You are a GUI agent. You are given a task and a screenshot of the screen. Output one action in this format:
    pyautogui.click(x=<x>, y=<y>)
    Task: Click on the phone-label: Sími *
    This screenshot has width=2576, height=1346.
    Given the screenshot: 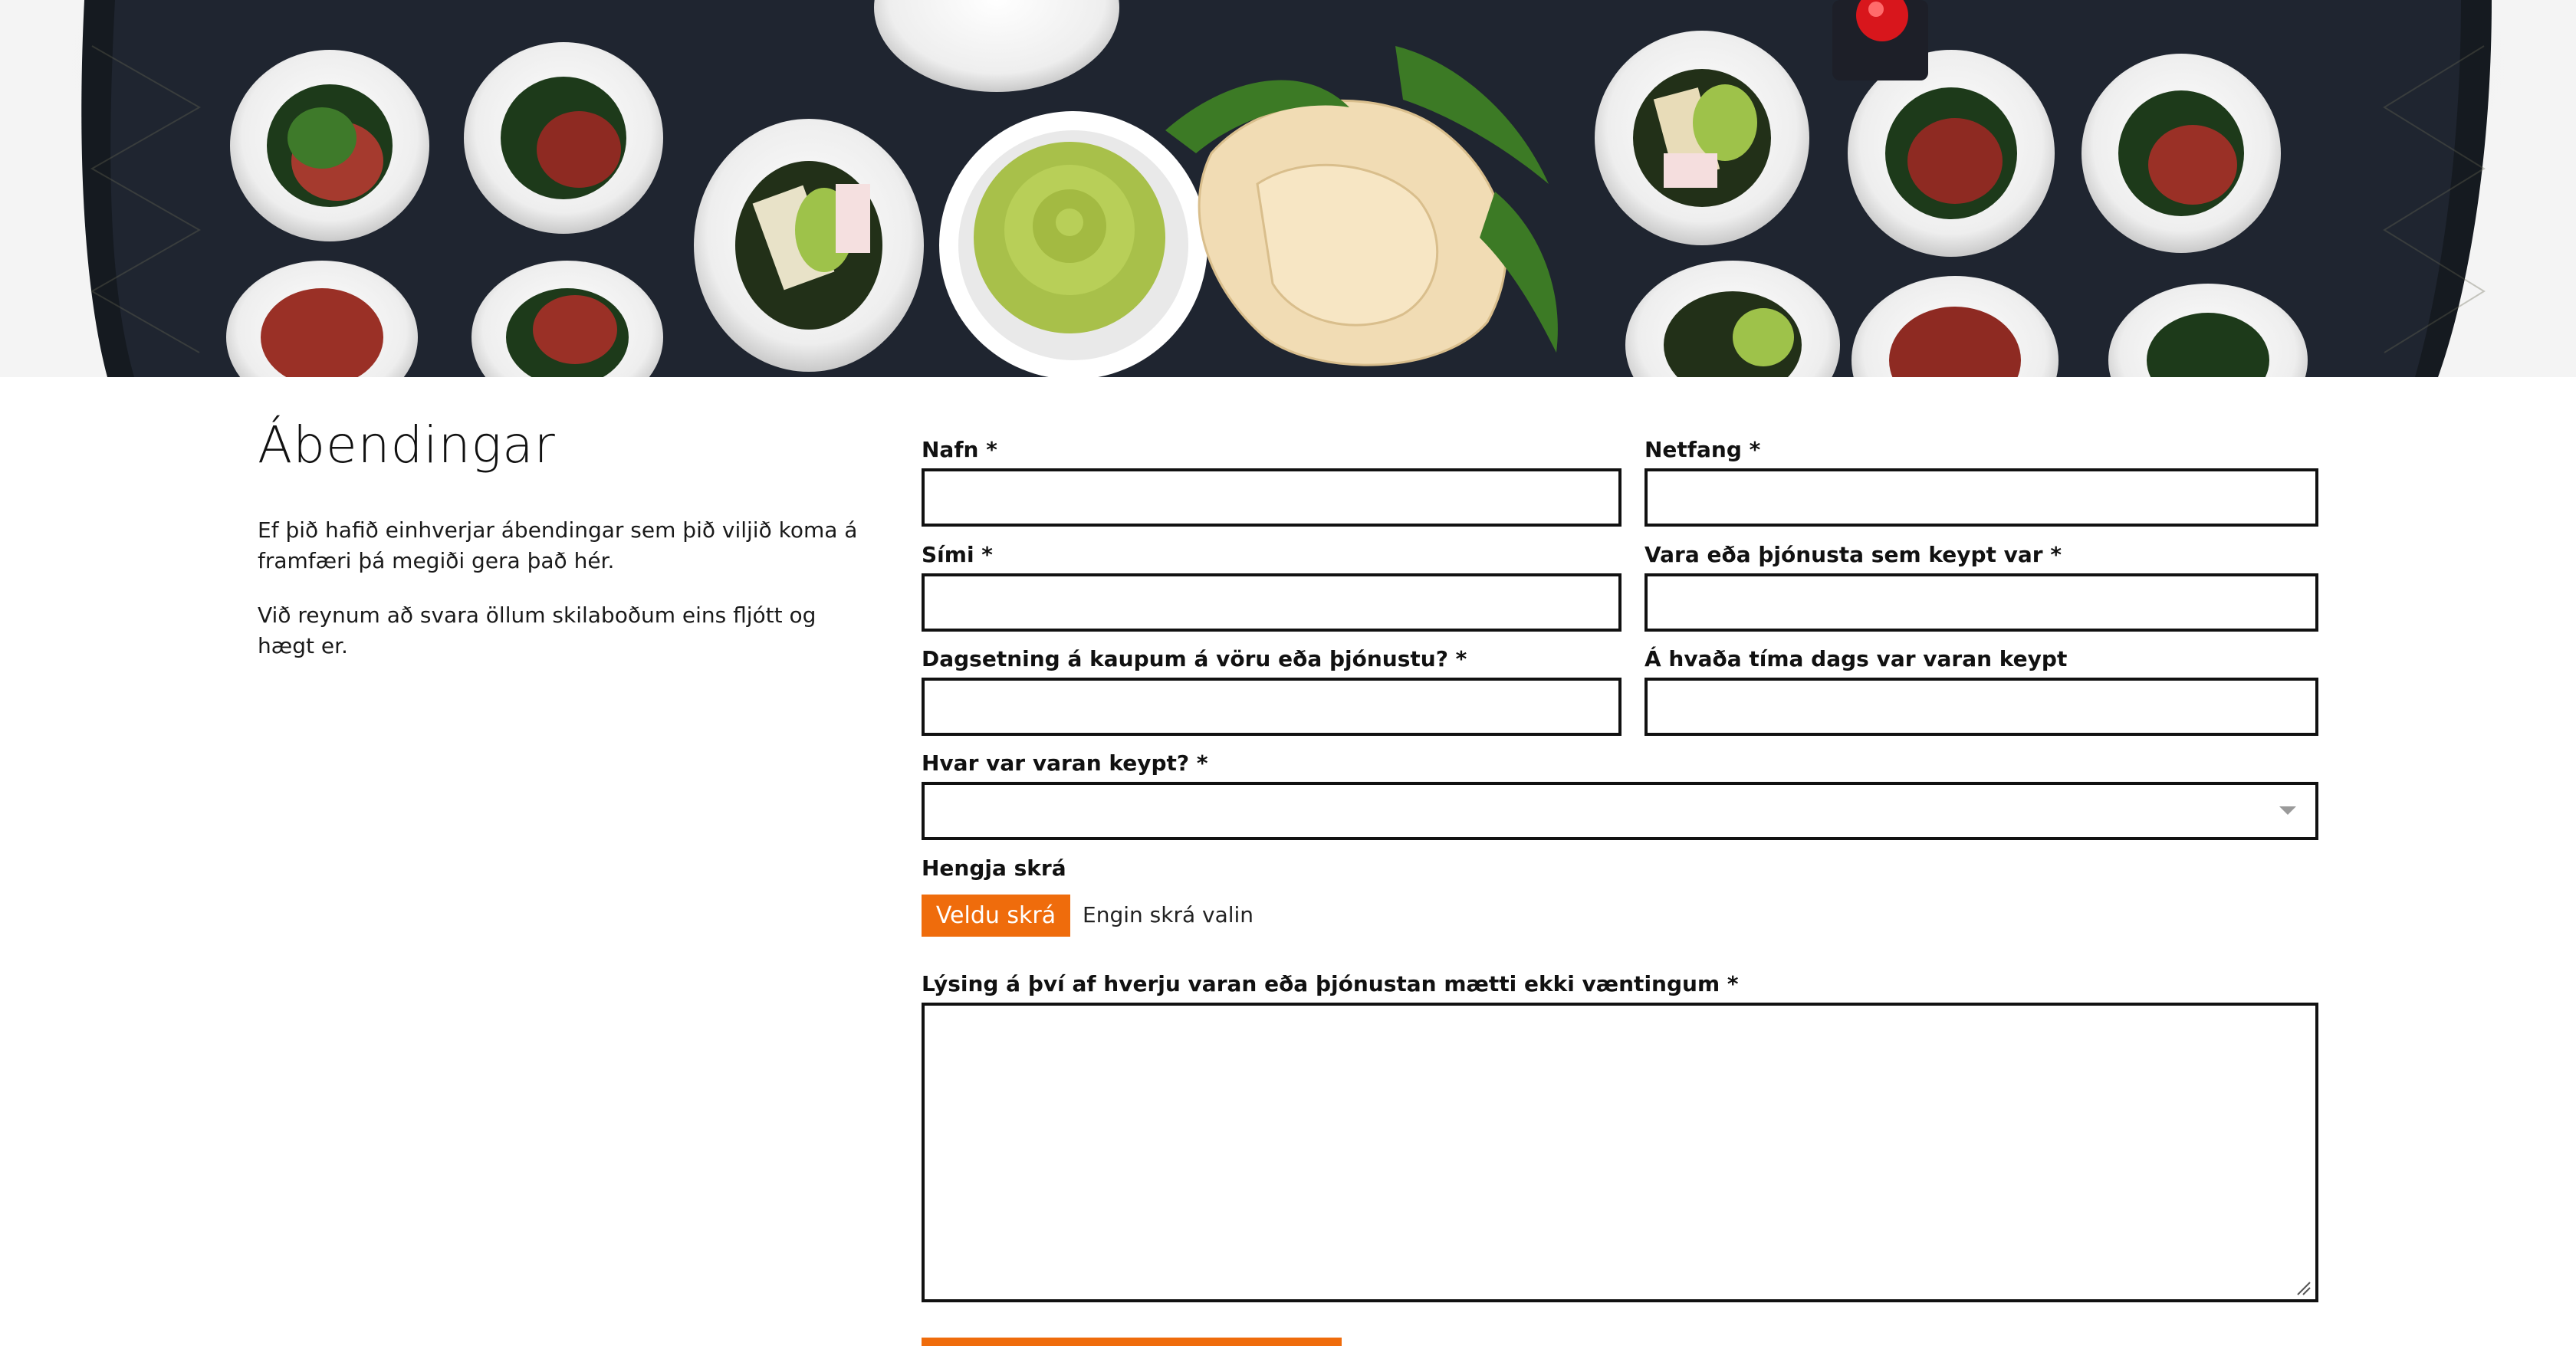 What is the action you would take?
    pyautogui.click(x=958, y=554)
    